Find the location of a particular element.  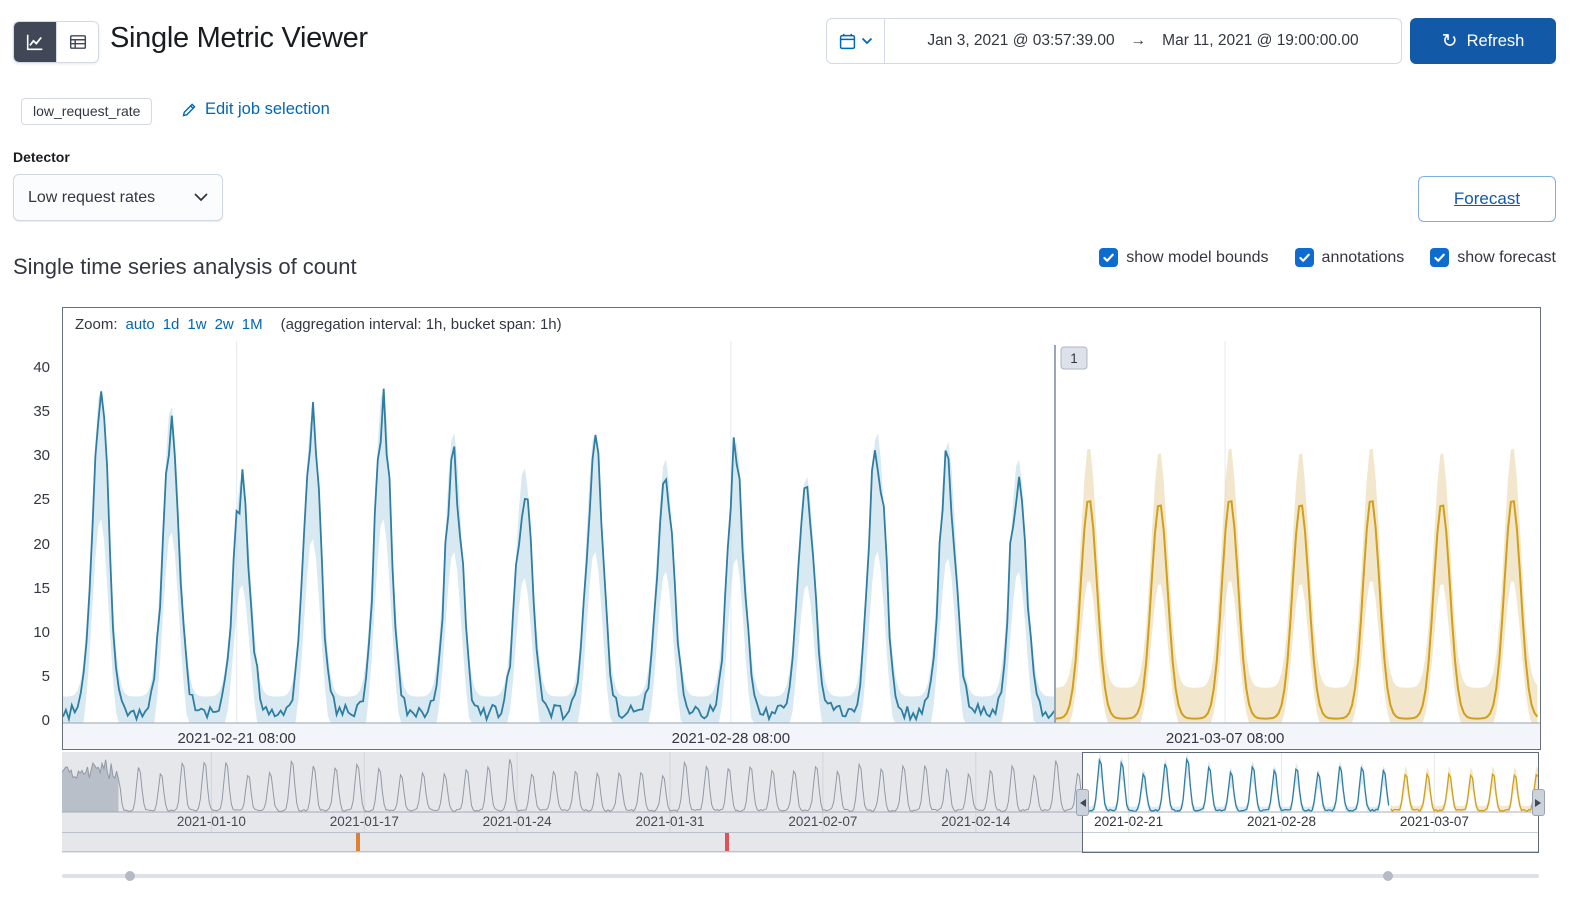

svg-text: 2021-01-10 is located at coordinates (211, 821).